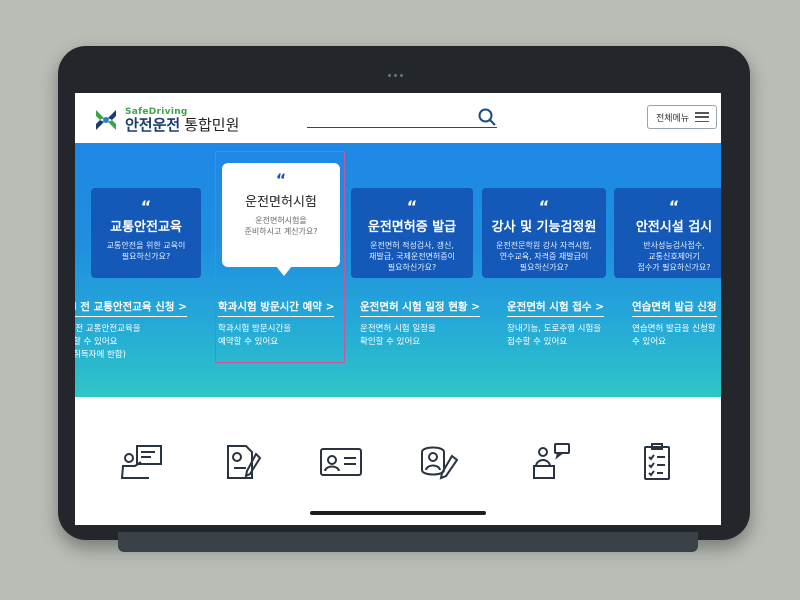 The width and height of the screenshot is (800, 600). Describe the element at coordinates (398, 335) in the screenshot. I see `link-desc: 운전면허 시험 일정을 확인할 수 있어요` at that location.